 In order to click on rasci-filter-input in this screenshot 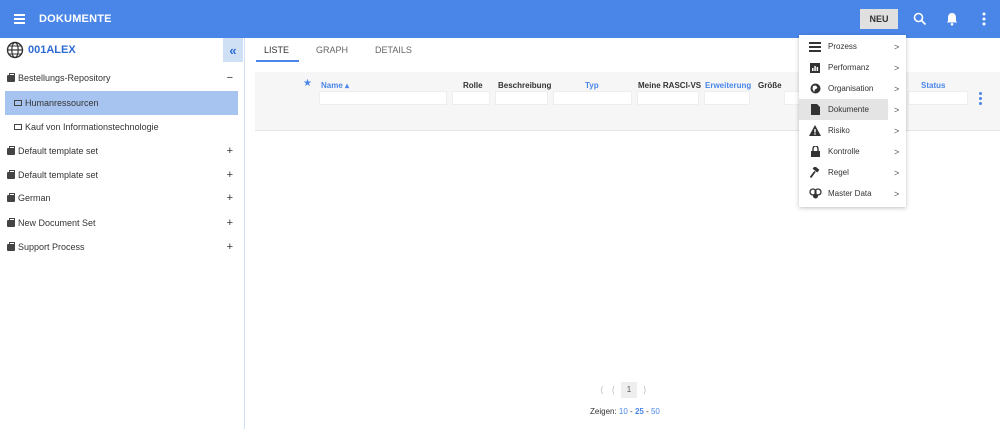, I will do `click(668, 98)`.